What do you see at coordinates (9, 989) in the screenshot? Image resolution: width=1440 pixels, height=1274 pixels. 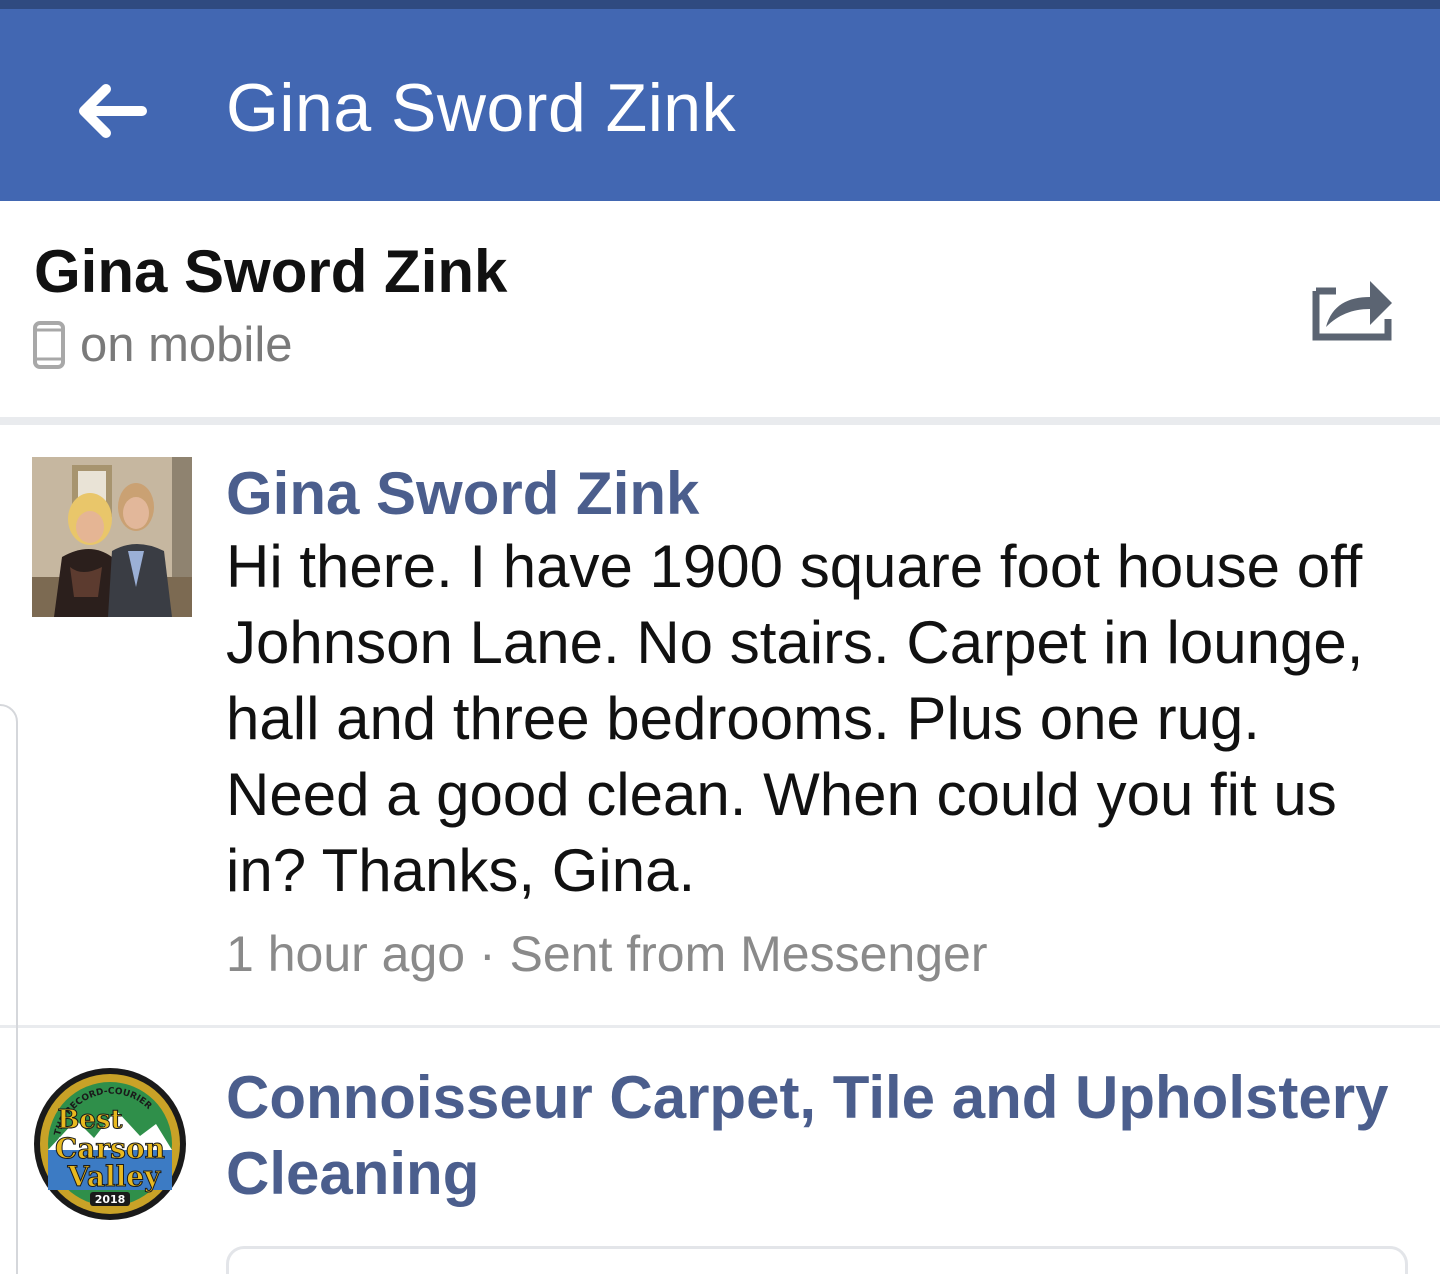 I see `side-panel-edge` at bounding box center [9, 989].